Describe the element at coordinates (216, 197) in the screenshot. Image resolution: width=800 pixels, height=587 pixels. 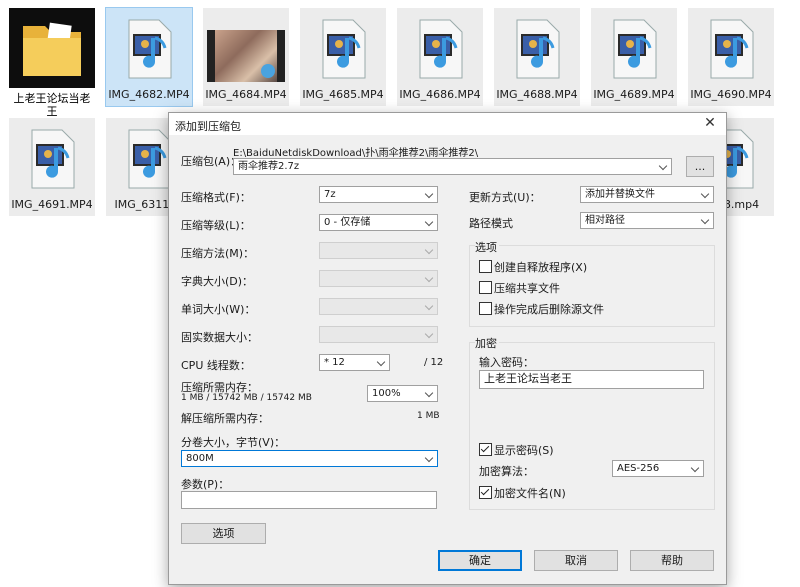
I see `format-label: 压缩格式(F)：` at that location.